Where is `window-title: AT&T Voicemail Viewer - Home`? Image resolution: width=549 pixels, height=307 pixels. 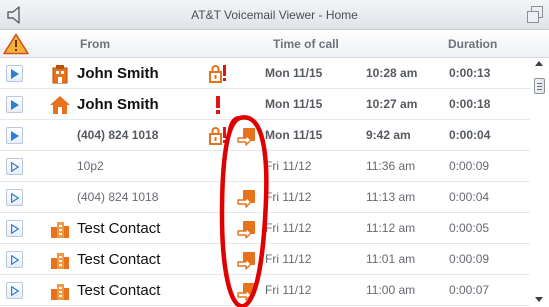 window-title: AT&T Voicemail Viewer - Home is located at coordinates (274, 15).